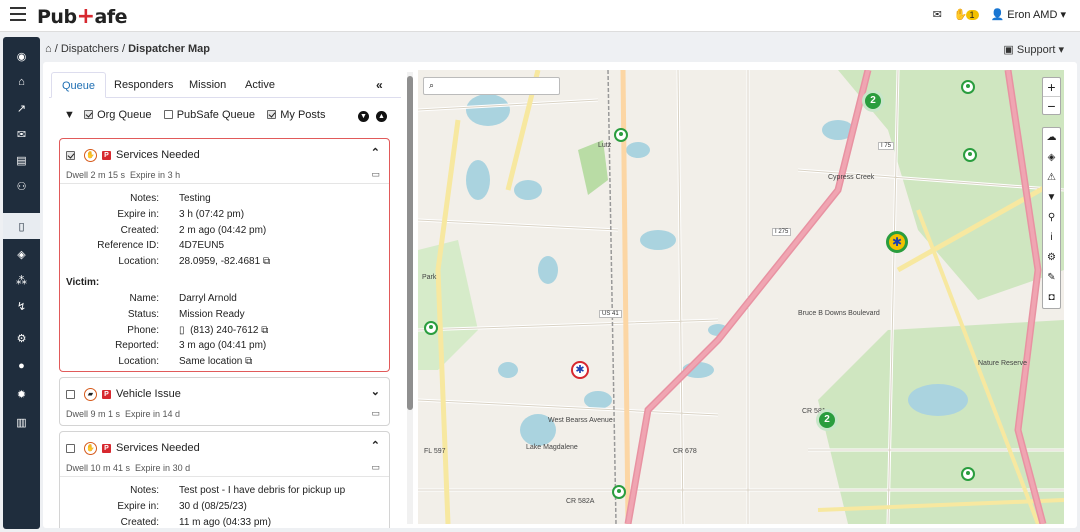 Image resolution: width=1080 pixels, height=532 pixels. What do you see at coordinates (21, 306) in the screenshot?
I see `route-icon: ↯` at bounding box center [21, 306].